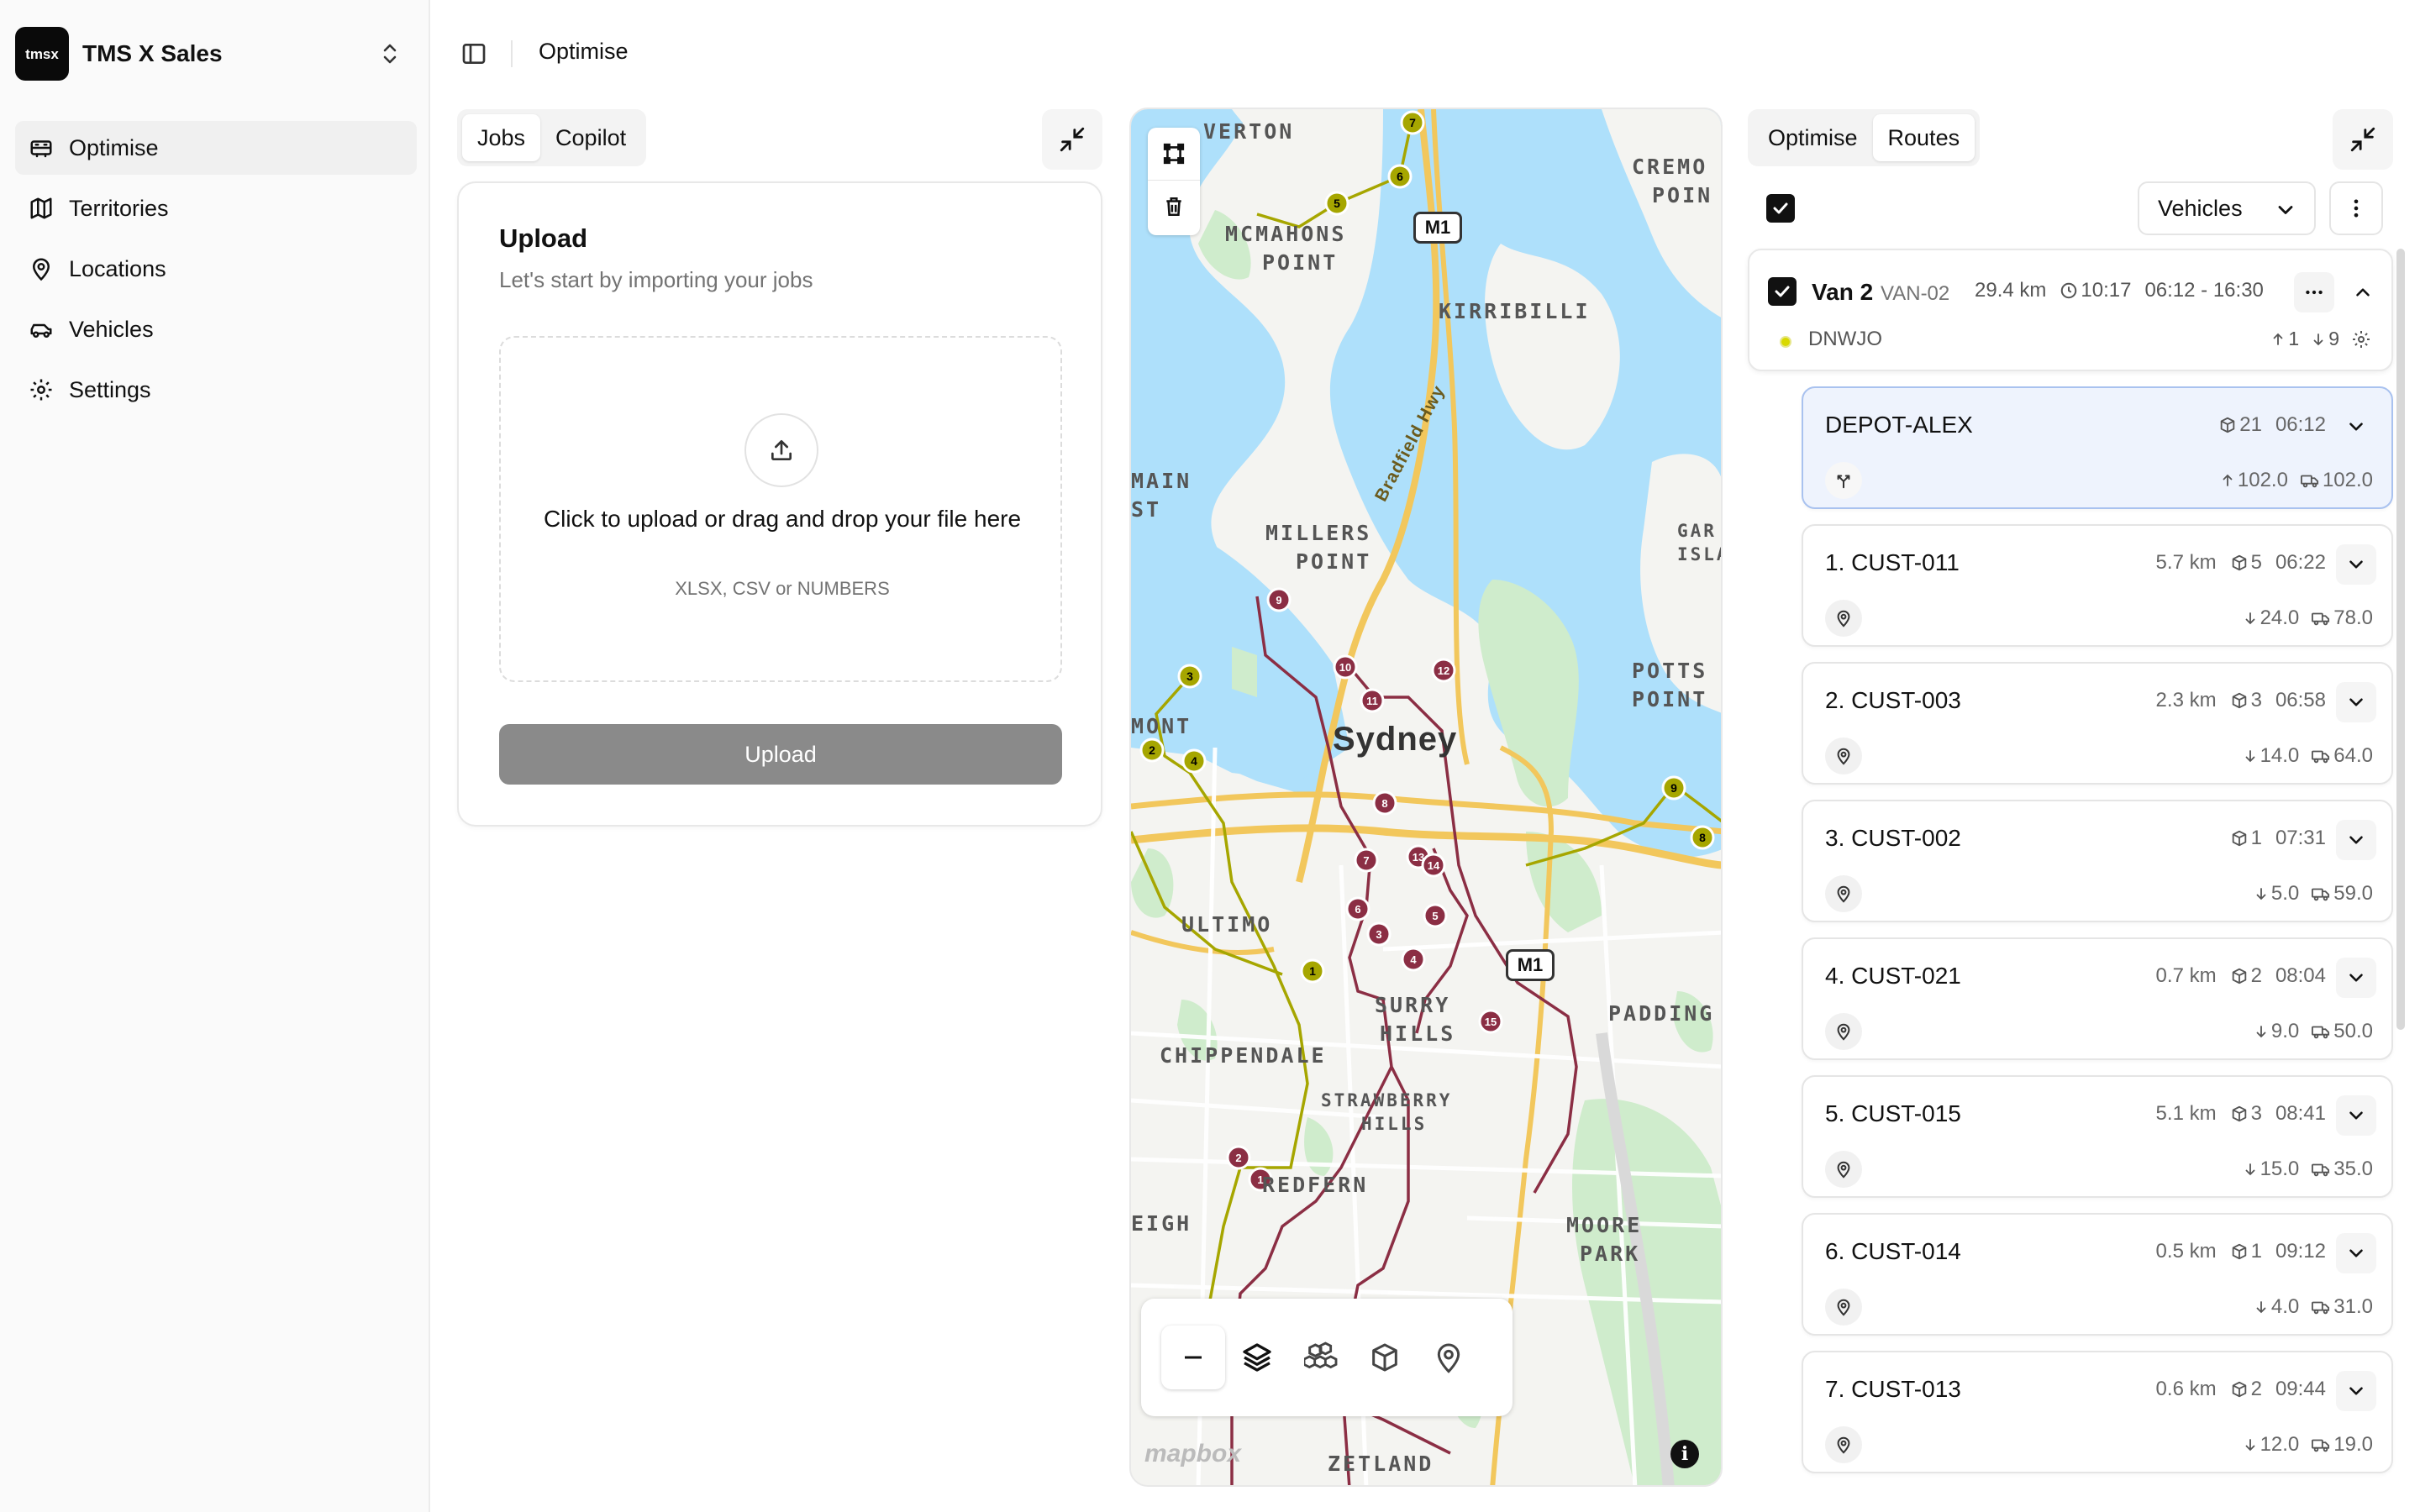  What do you see at coordinates (216, 148) in the screenshot?
I see `sidebar-item-optimise: Optimise` at bounding box center [216, 148].